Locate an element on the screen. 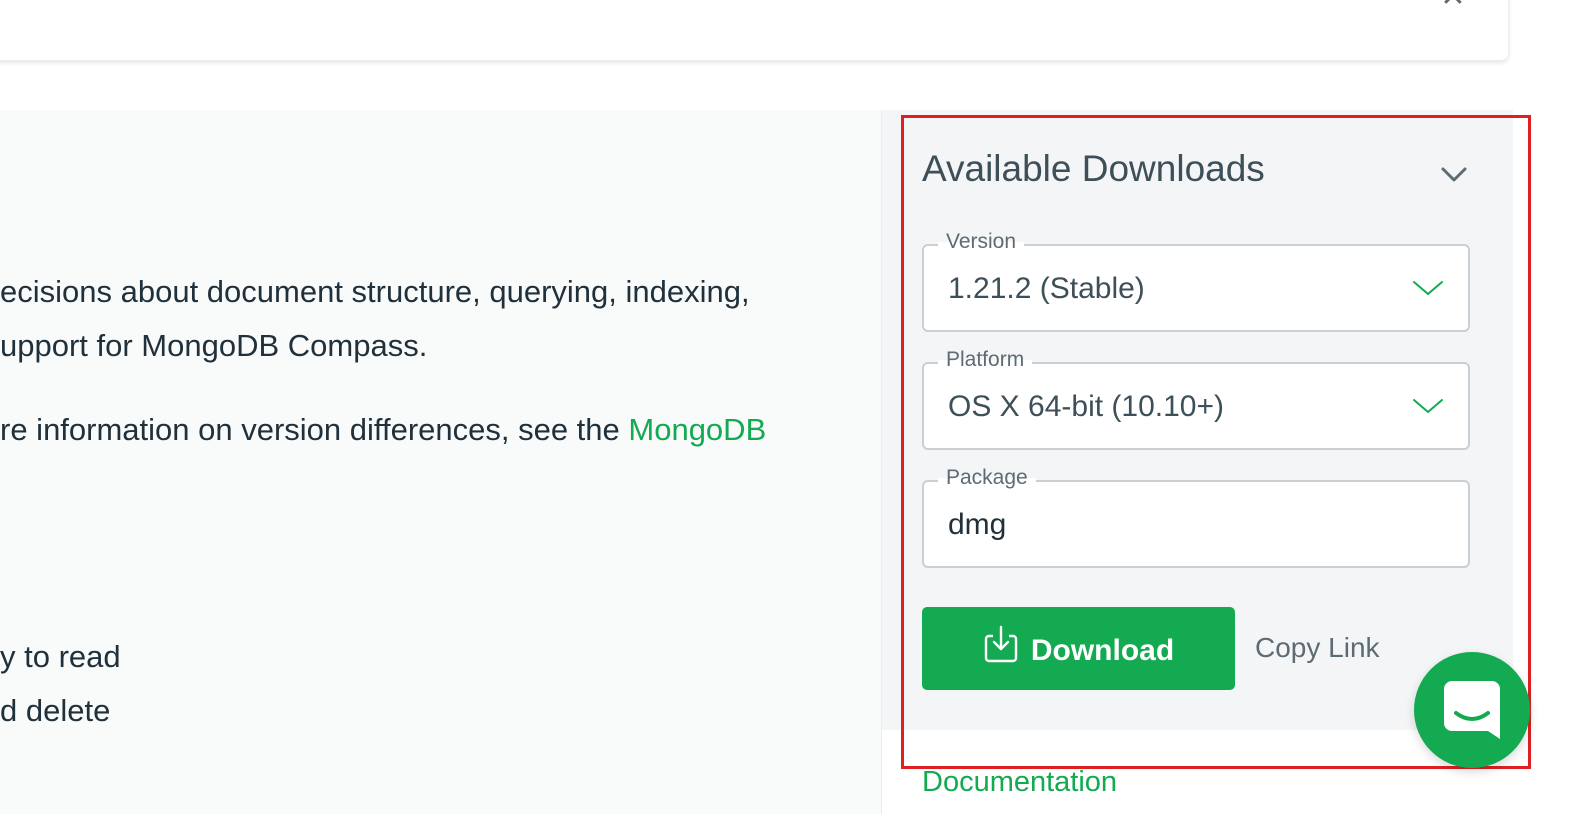 The width and height of the screenshot is (1596, 814). package-value: dmg is located at coordinates (977, 524).